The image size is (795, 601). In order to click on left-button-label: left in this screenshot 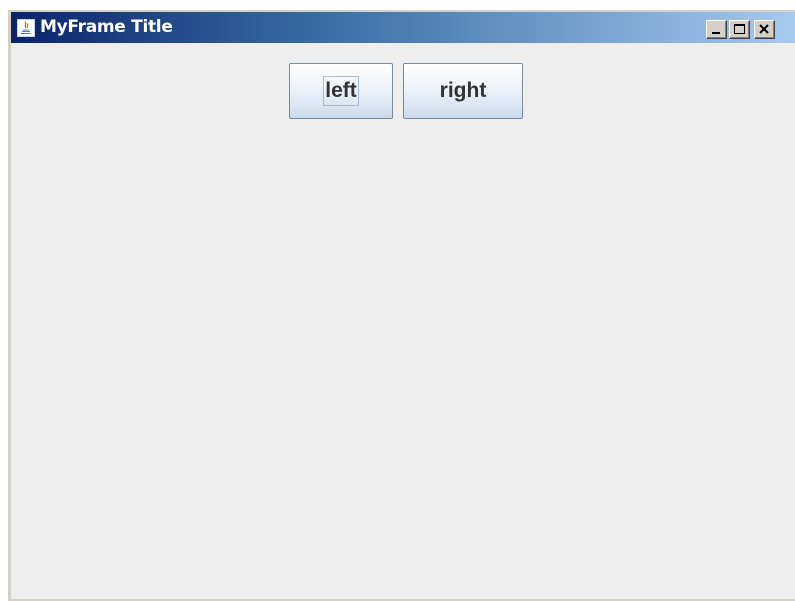, I will do `click(341, 91)`.